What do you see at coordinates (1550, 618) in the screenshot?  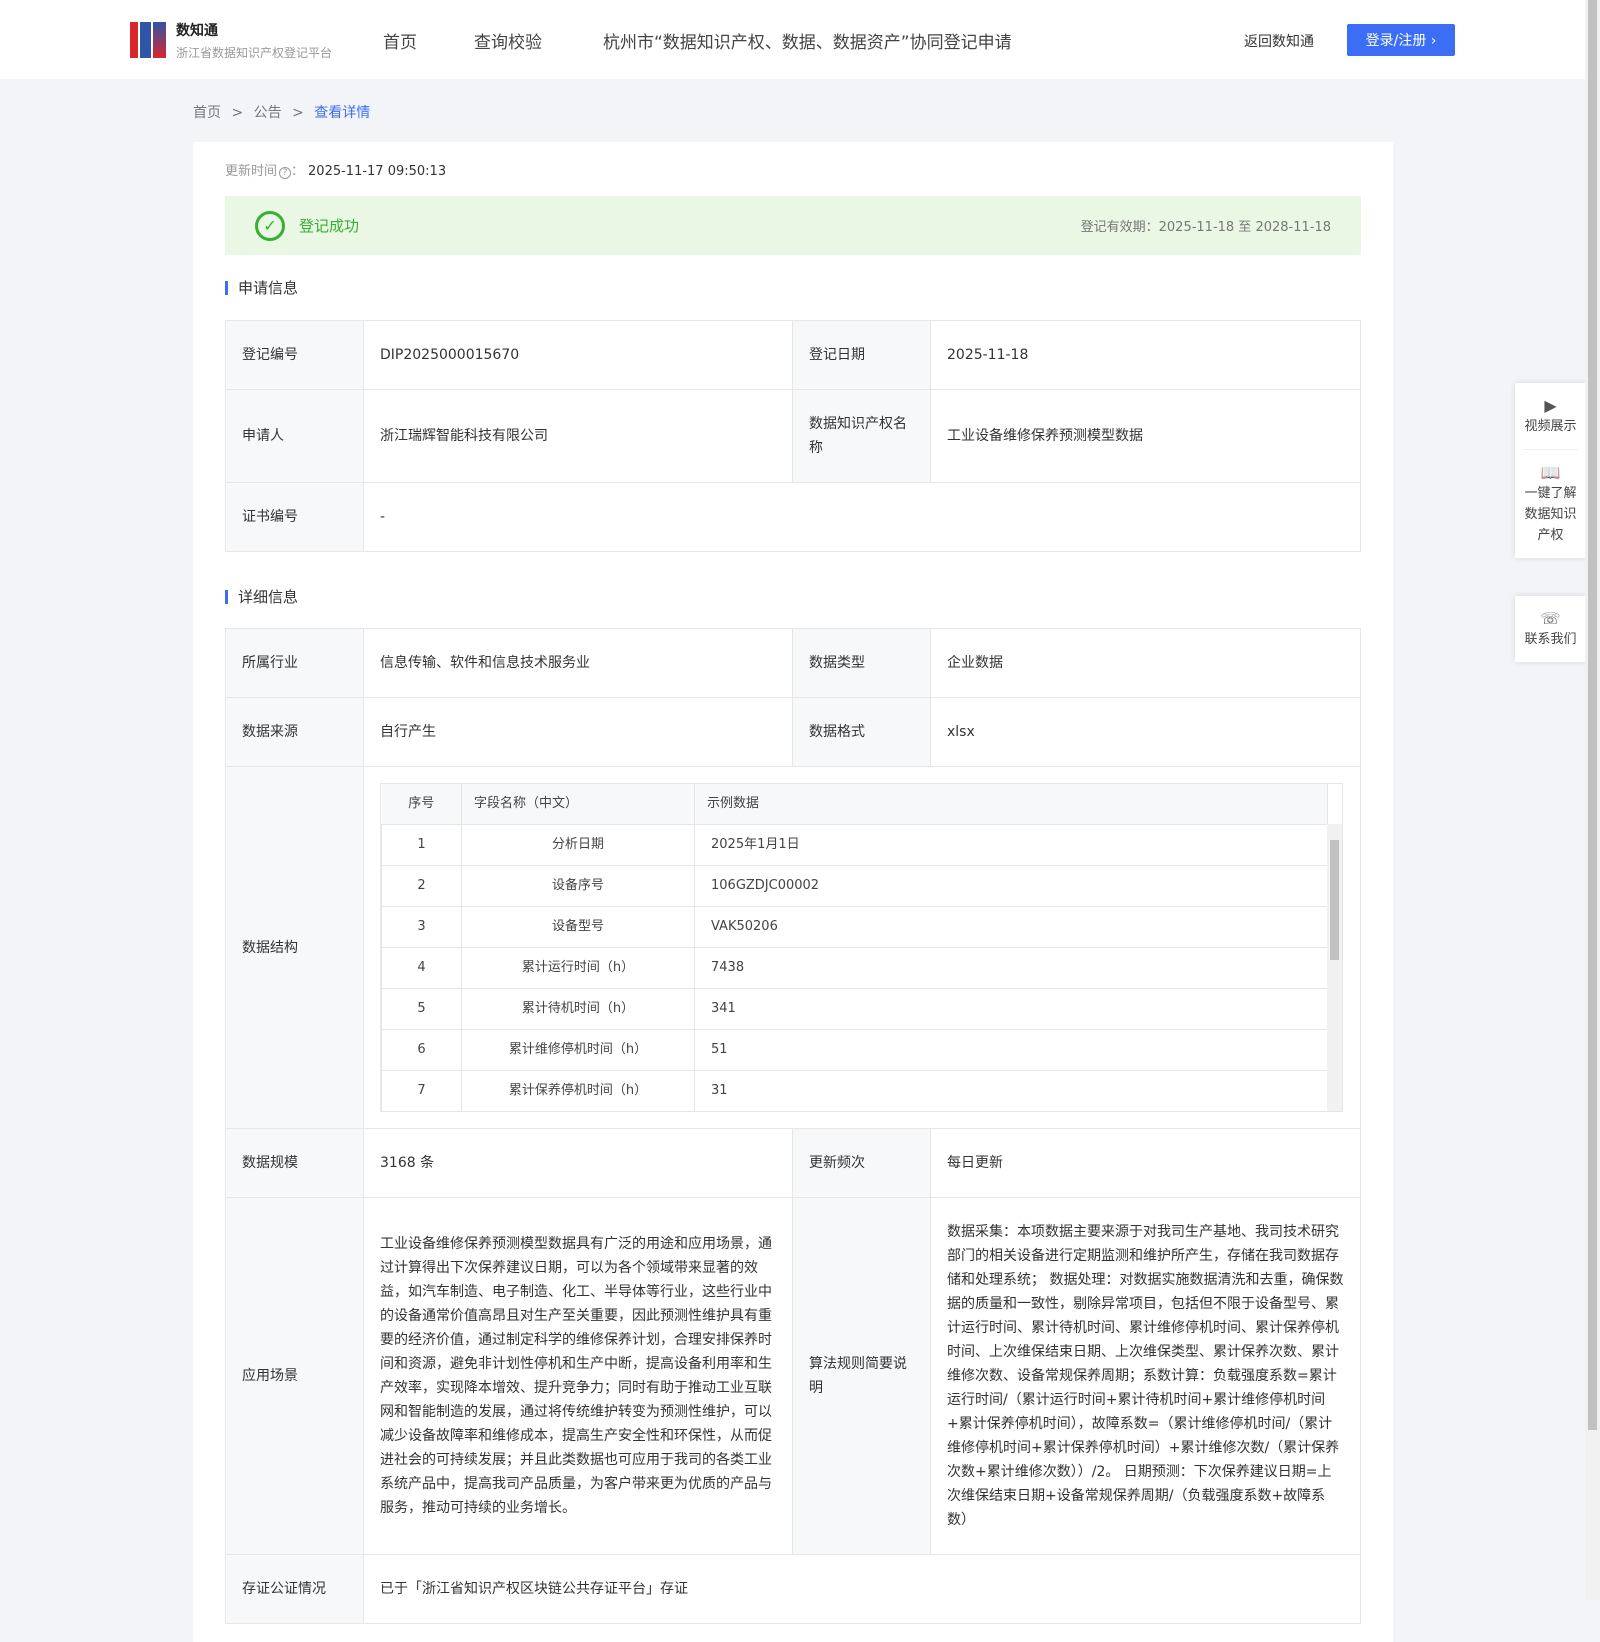 I see `phone-icon: ☏` at bounding box center [1550, 618].